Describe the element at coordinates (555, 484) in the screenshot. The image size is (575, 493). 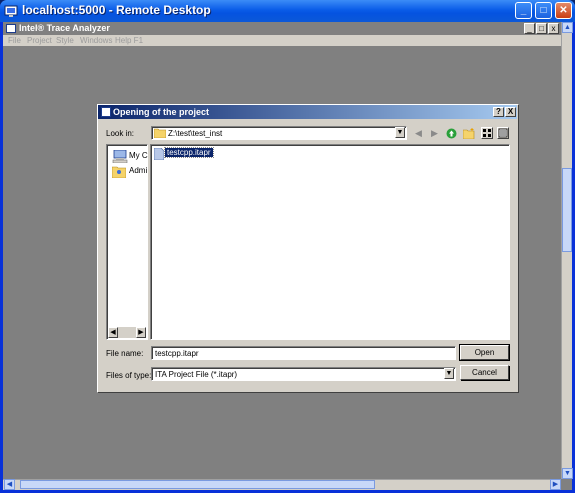
I see `scroll-right-button: ▶` at that location.